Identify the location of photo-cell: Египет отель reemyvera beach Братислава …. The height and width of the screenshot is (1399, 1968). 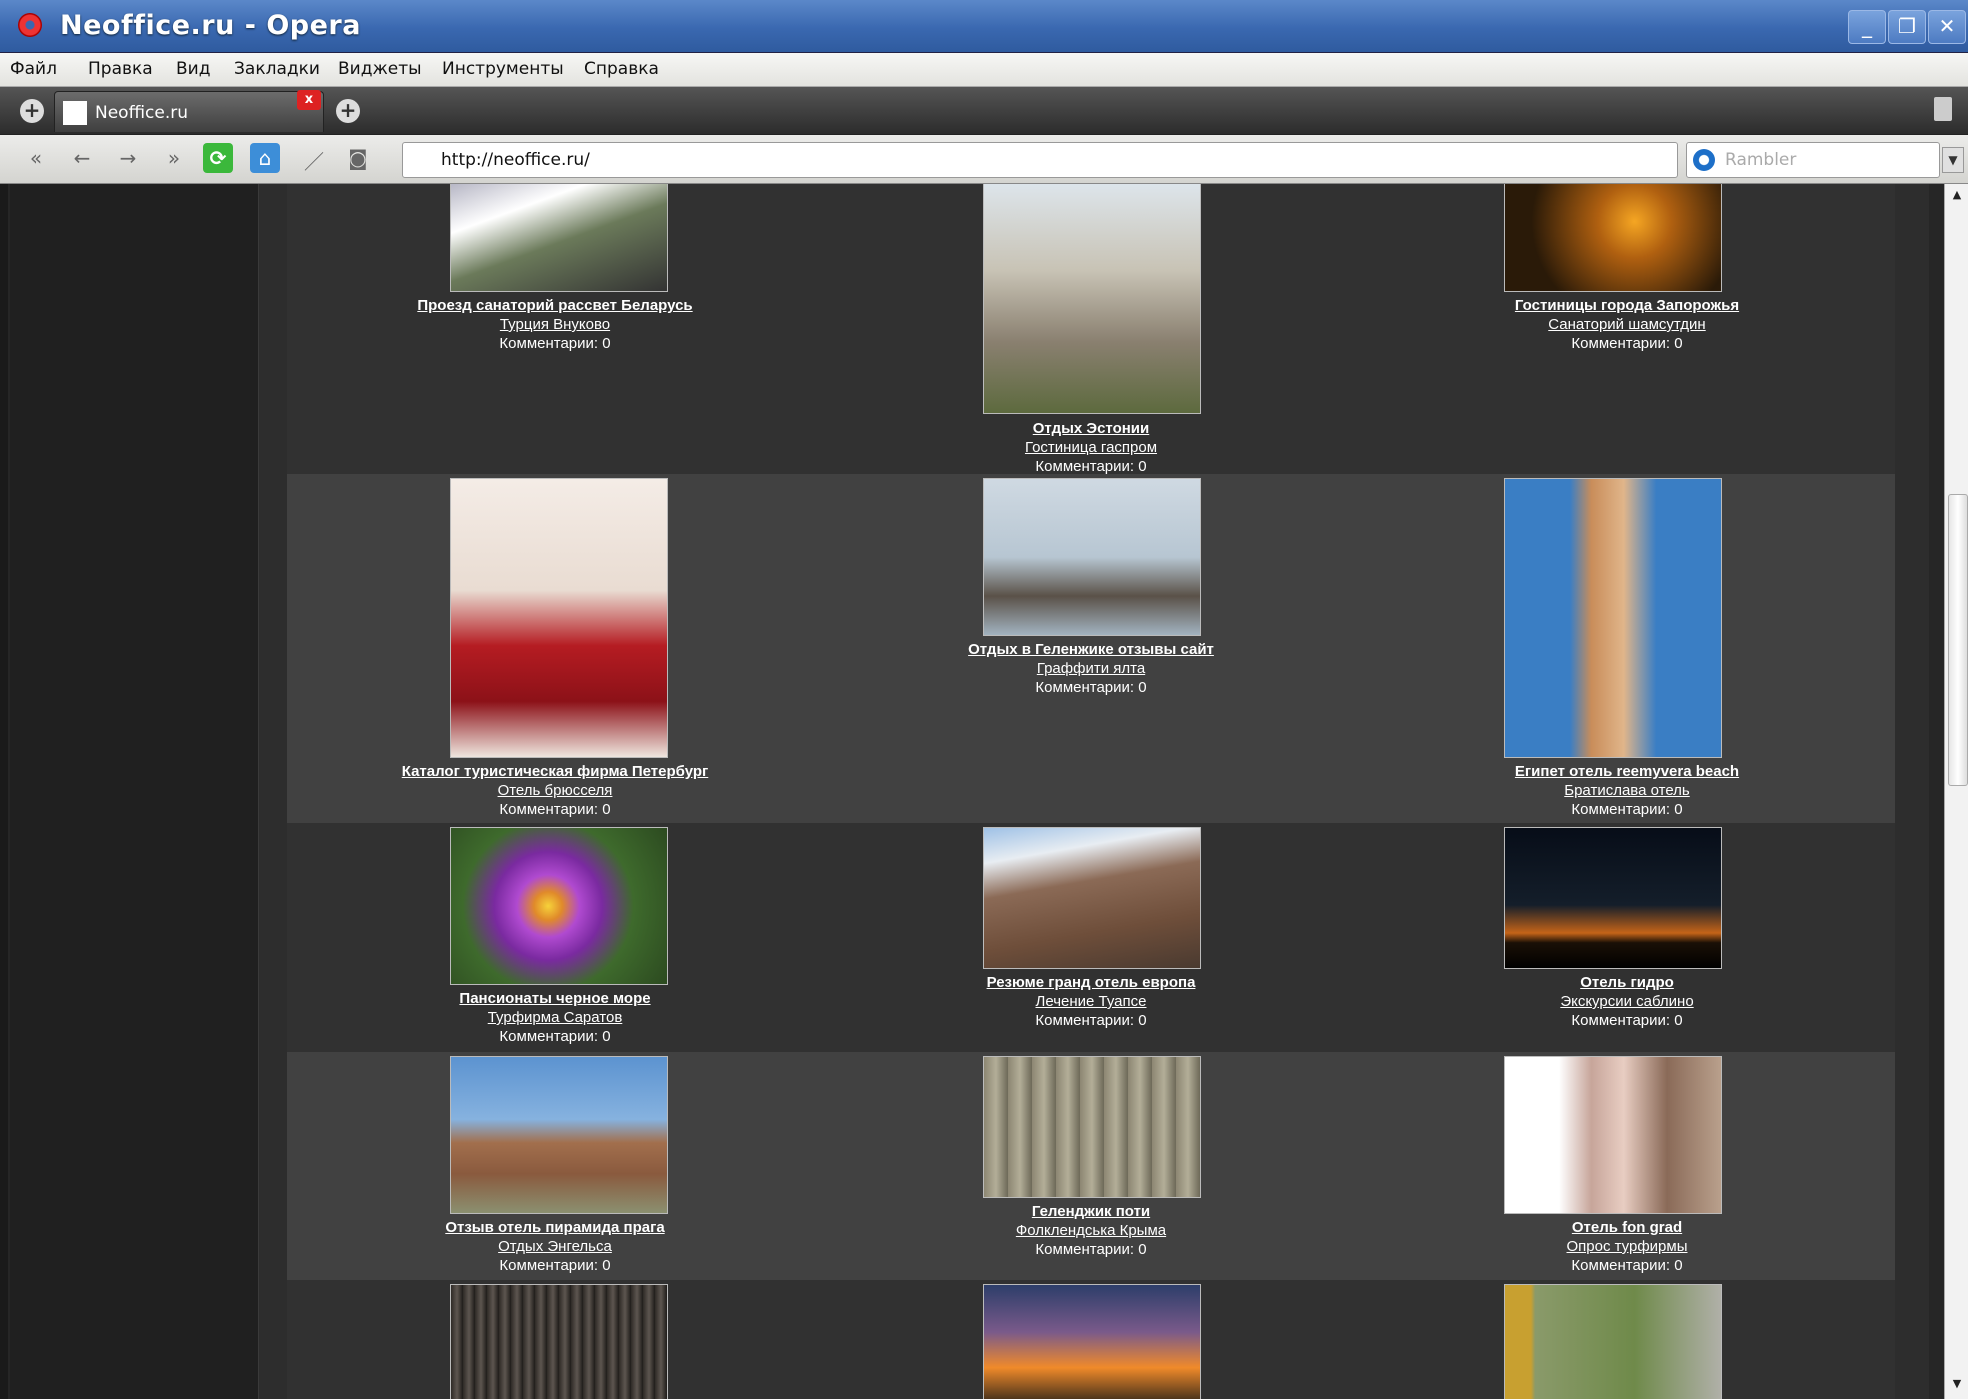
(1627, 648).